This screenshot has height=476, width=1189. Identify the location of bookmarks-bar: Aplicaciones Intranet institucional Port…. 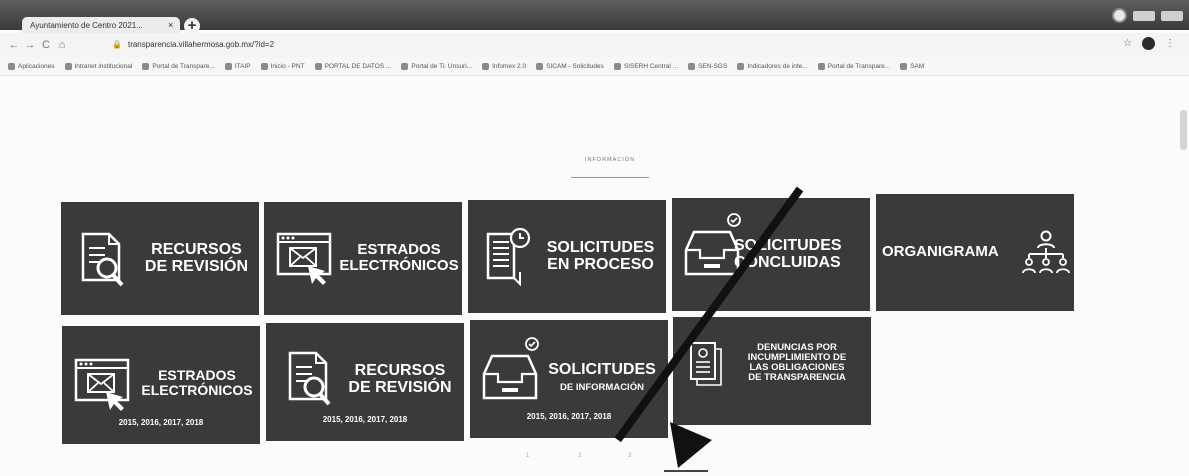
(594, 66).